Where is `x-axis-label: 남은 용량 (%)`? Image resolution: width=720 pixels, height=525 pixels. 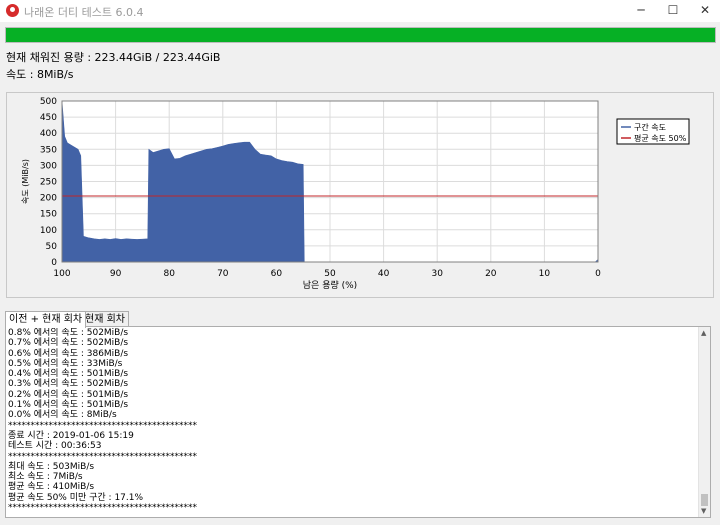 x-axis-label: 남은 용량 (%) is located at coordinates (330, 285).